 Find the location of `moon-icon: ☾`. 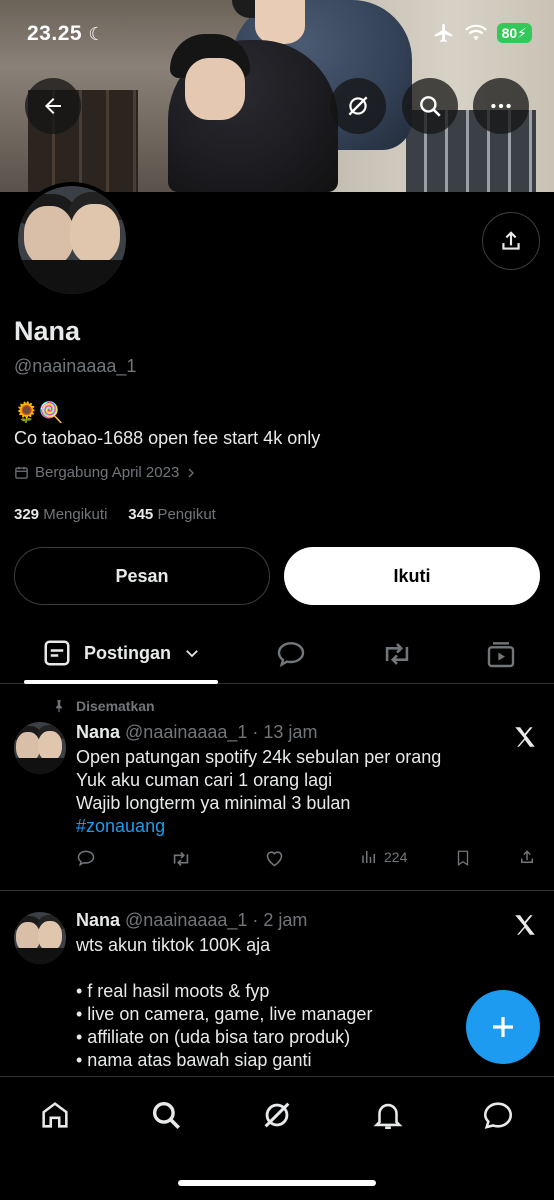

moon-icon: ☾ is located at coordinates (97, 34).